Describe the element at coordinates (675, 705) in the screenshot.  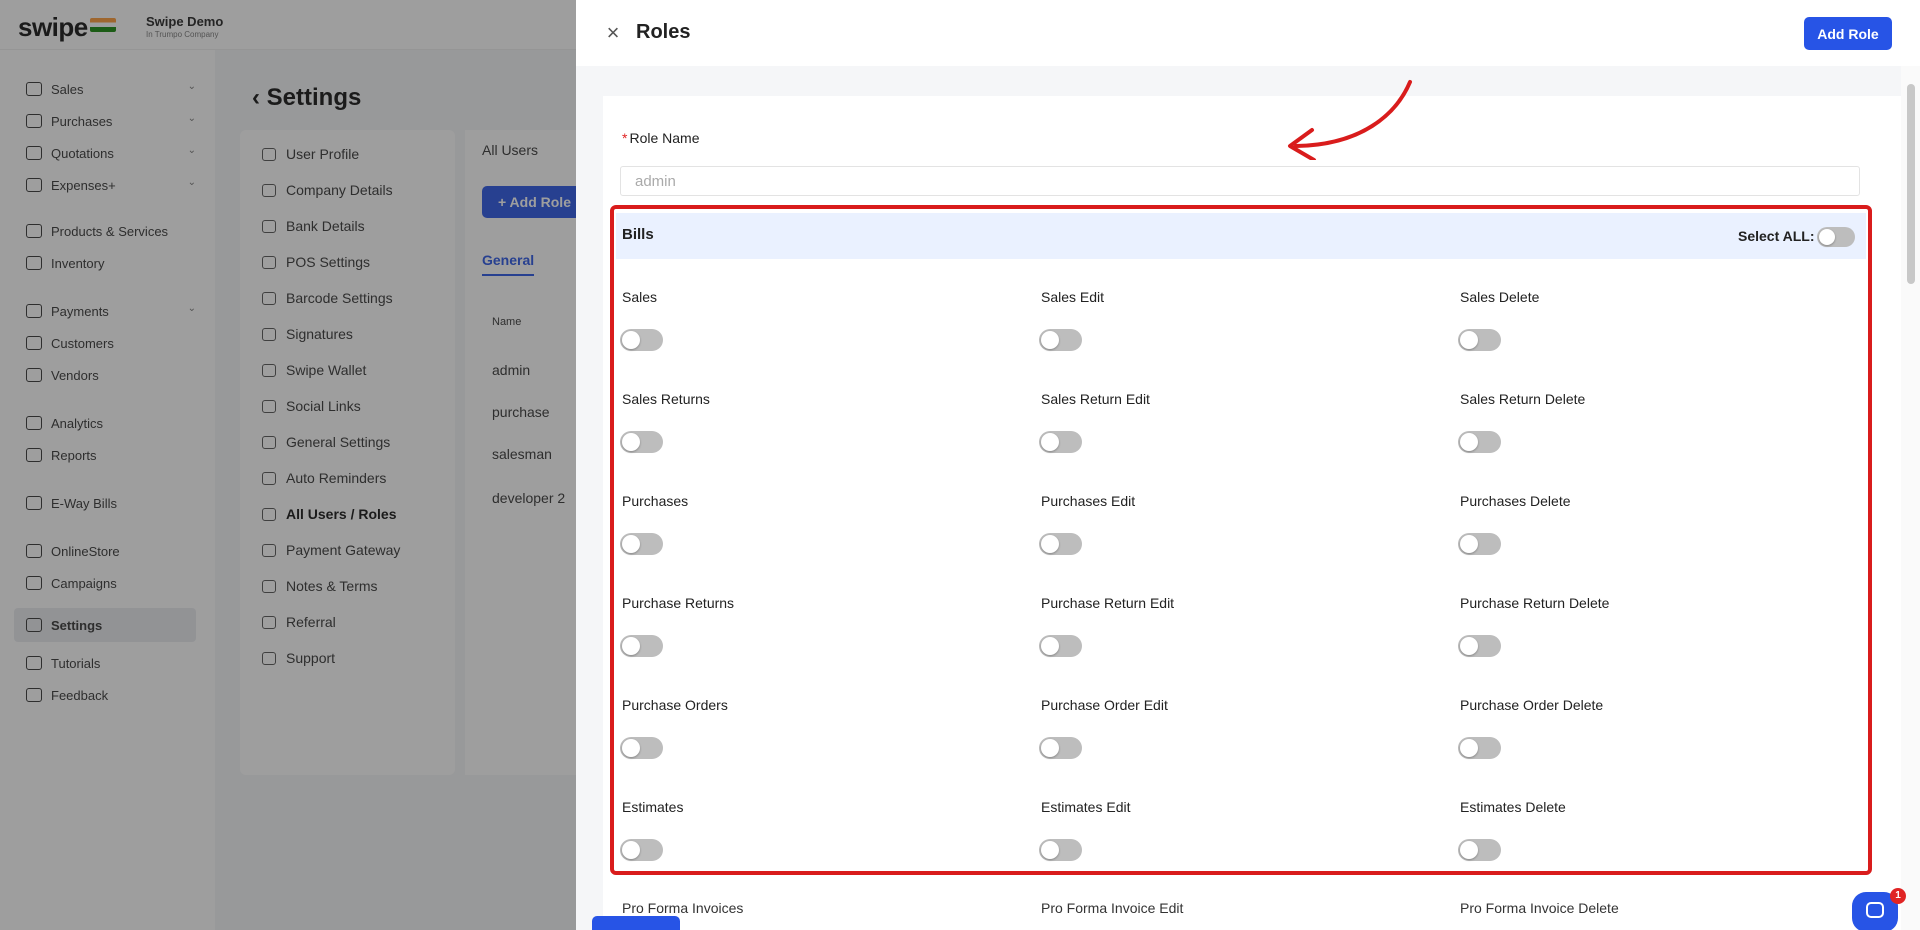
I see `perm-label-purchase-orders: Purchase Orders` at that location.